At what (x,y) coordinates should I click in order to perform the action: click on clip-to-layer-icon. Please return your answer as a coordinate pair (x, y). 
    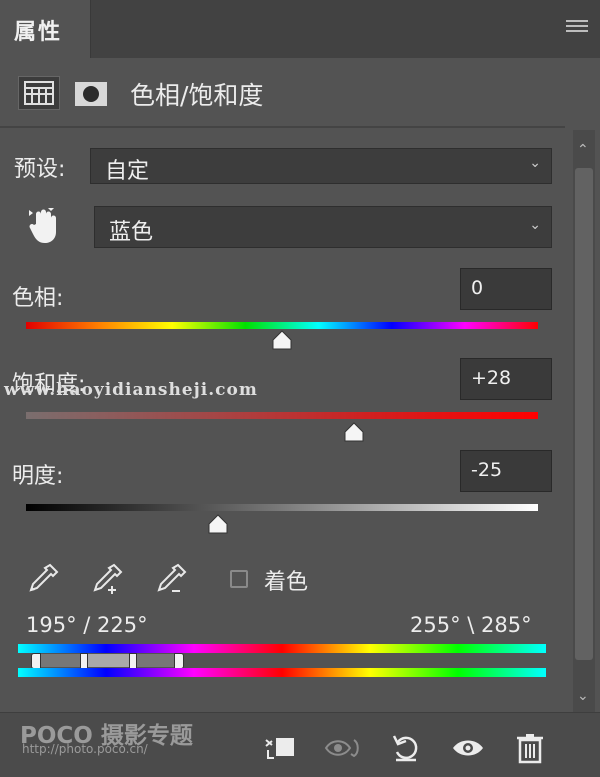
    Looking at the image, I should click on (280, 748).